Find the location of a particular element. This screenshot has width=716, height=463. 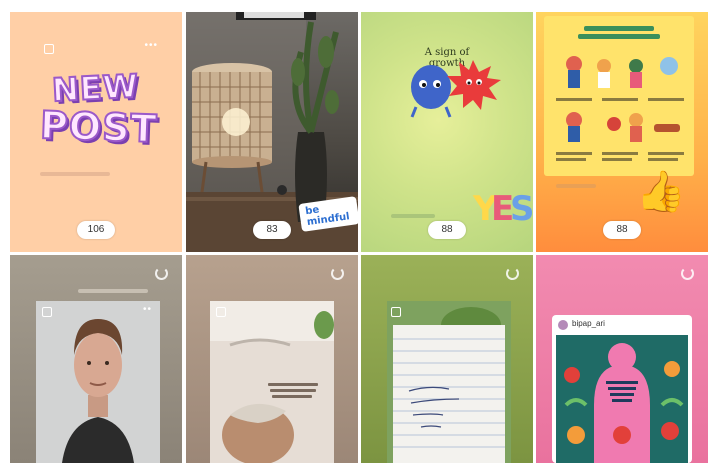

story-tile-new-post: ••• NEW POST 106 is located at coordinates (96, 132).